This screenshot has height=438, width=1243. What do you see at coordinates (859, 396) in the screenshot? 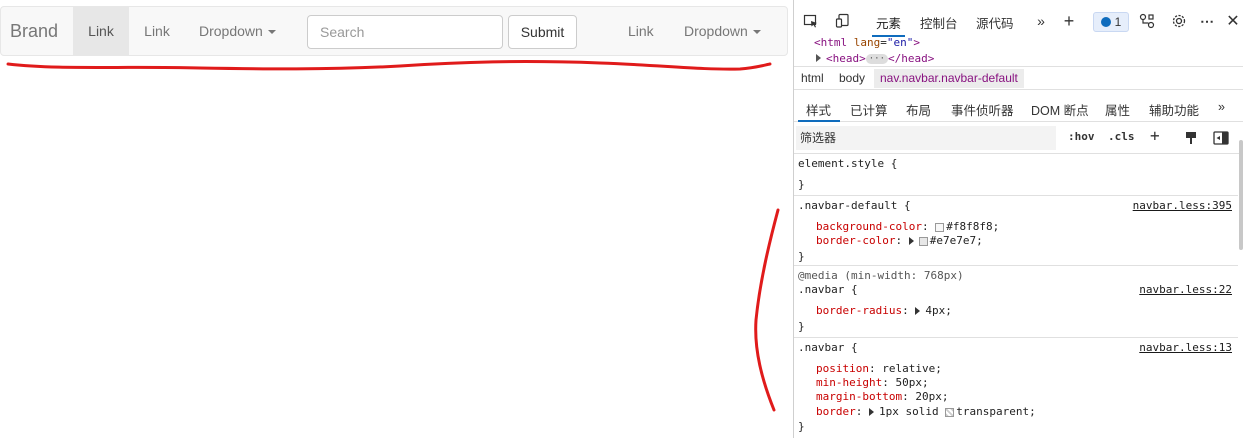
I see `prop-name: margin-bottom` at bounding box center [859, 396].